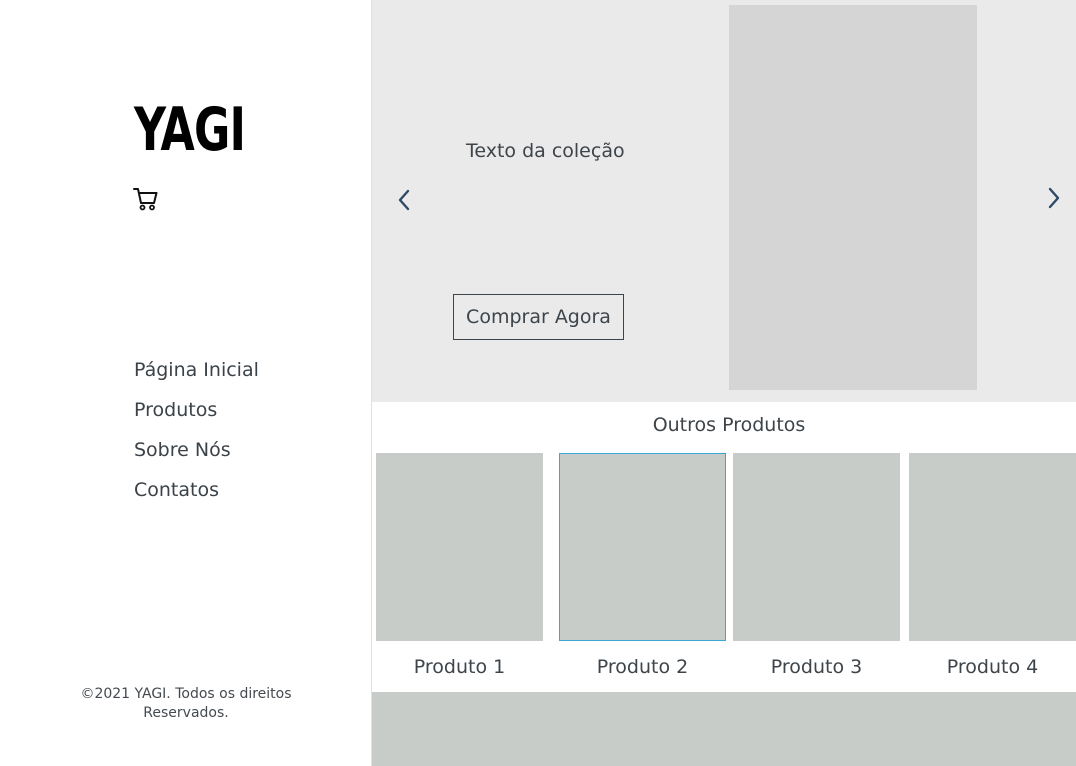 This screenshot has height=766, width=1076. I want to click on product-name: Produto 4, so click(992, 667).